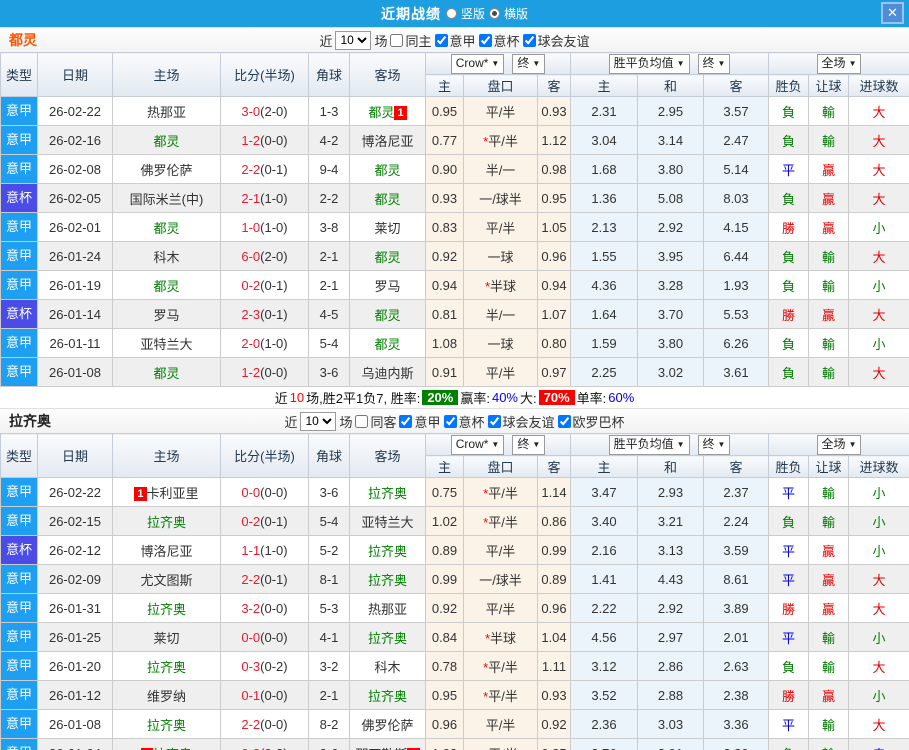  I want to click on handicap-value: 平/半, so click(503, 522).